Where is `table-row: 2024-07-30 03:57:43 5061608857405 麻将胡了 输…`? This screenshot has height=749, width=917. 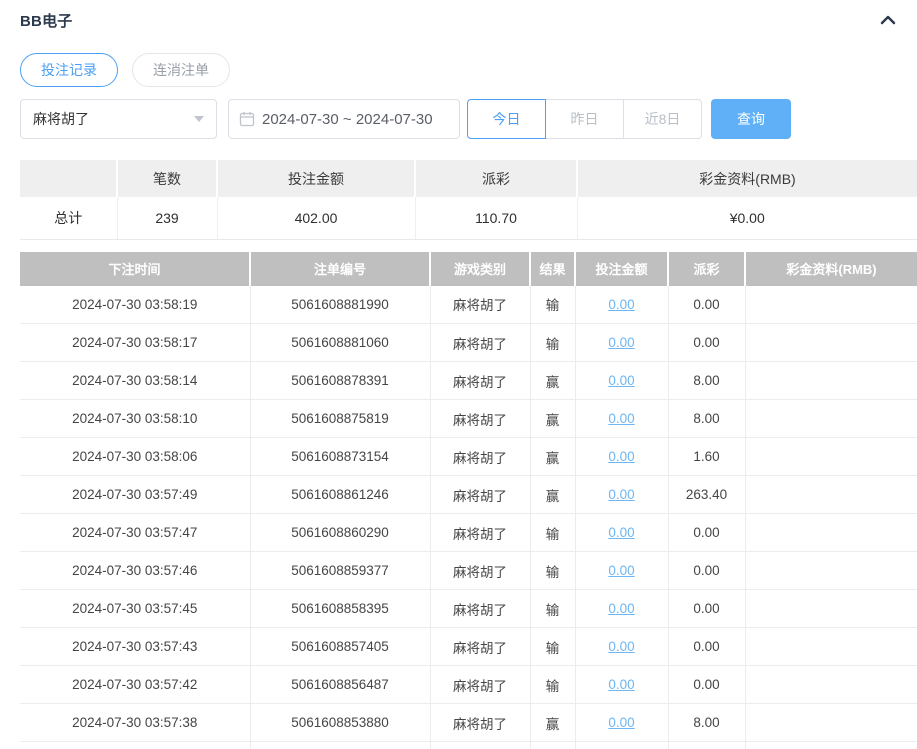 table-row: 2024-07-30 03:57:43 5061608857405 麻将胡了 输… is located at coordinates (468, 646).